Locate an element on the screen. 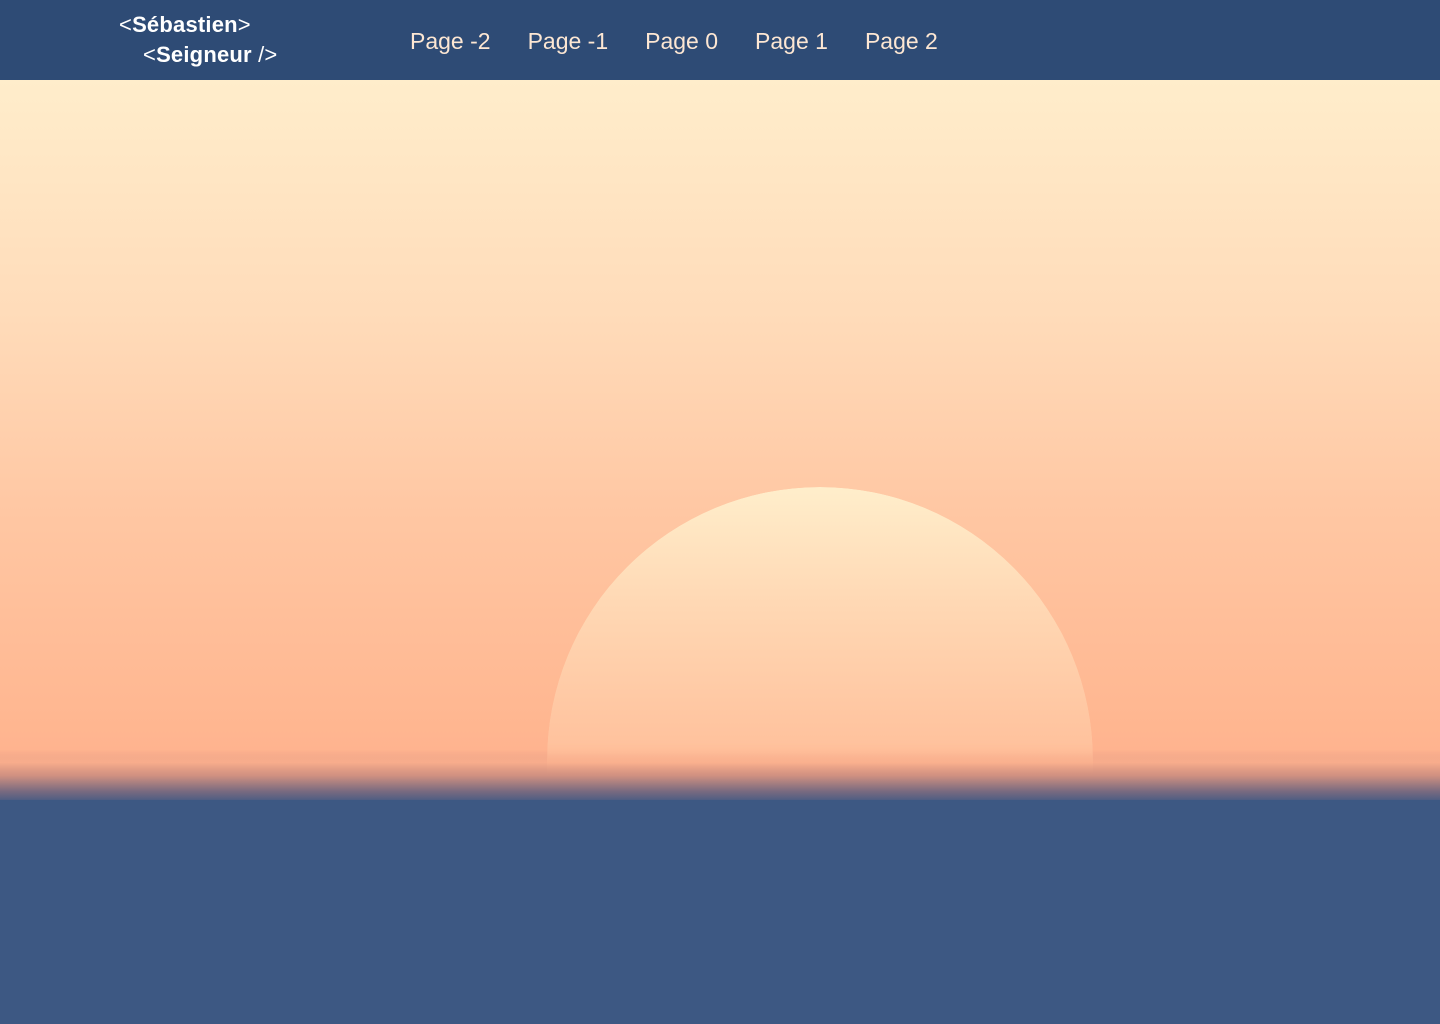 The width and height of the screenshot is (1440, 1024). nav-link-page-2: Page 2 is located at coordinates (901, 41).